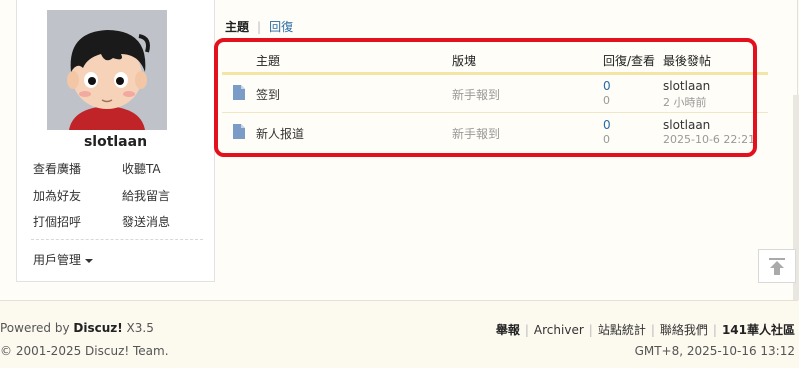 Image resolution: width=799 pixels, height=368 pixels. Describe the element at coordinates (508, 330) in the screenshot. I see `report-link: 舉報` at that location.